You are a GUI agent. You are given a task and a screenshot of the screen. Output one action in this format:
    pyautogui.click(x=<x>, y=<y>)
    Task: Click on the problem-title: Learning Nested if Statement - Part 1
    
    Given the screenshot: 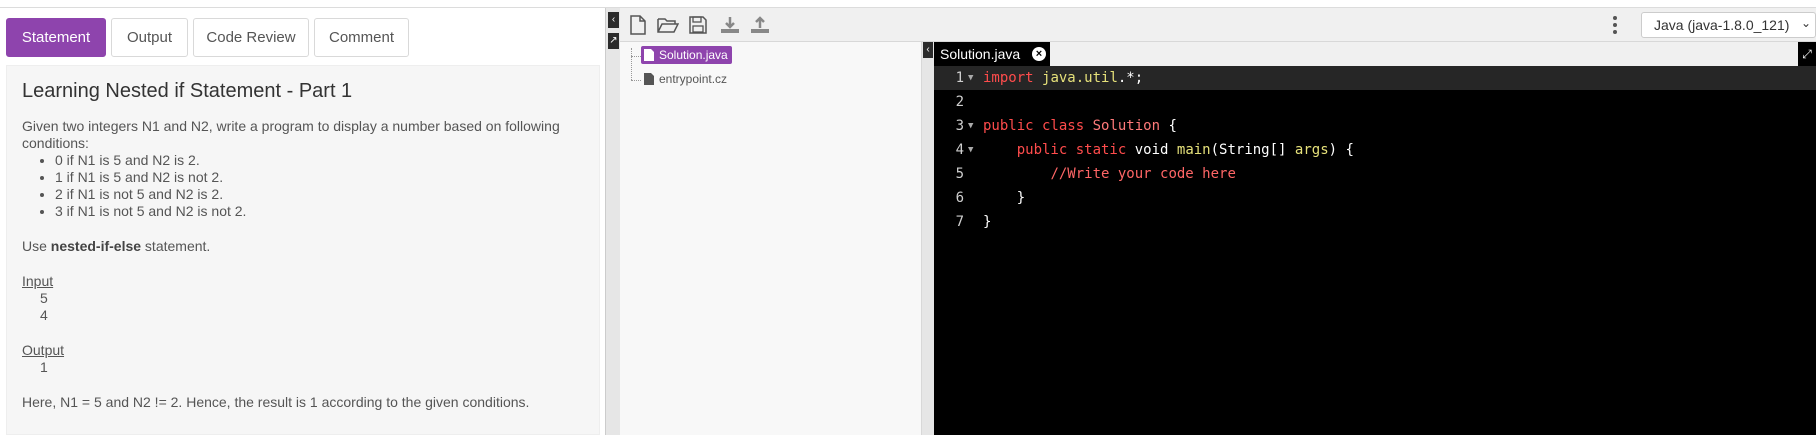 What is the action you would take?
    pyautogui.click(x=187, y=91)
    